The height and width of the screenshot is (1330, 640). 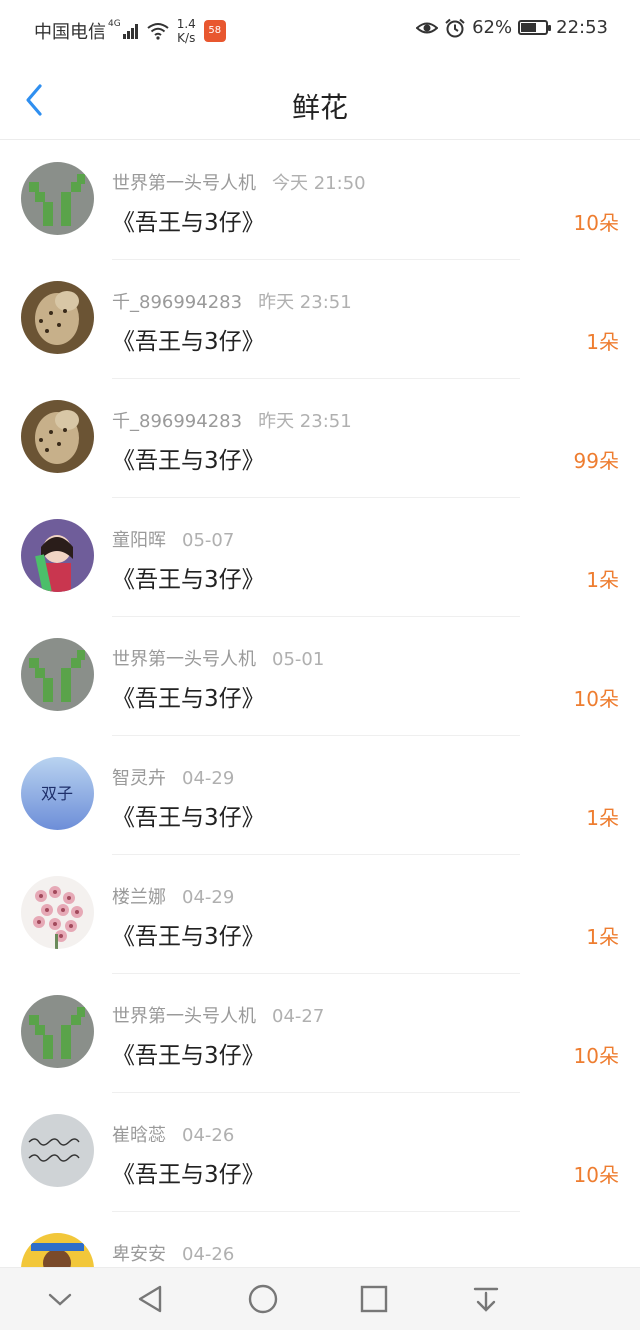 What do you see at coordinates (320, 438) in the screenshot?
I see `list-item: 千_896994283 昨天 23:51 《吾王与3仔》 99朵` at bounding box center [320, 438].